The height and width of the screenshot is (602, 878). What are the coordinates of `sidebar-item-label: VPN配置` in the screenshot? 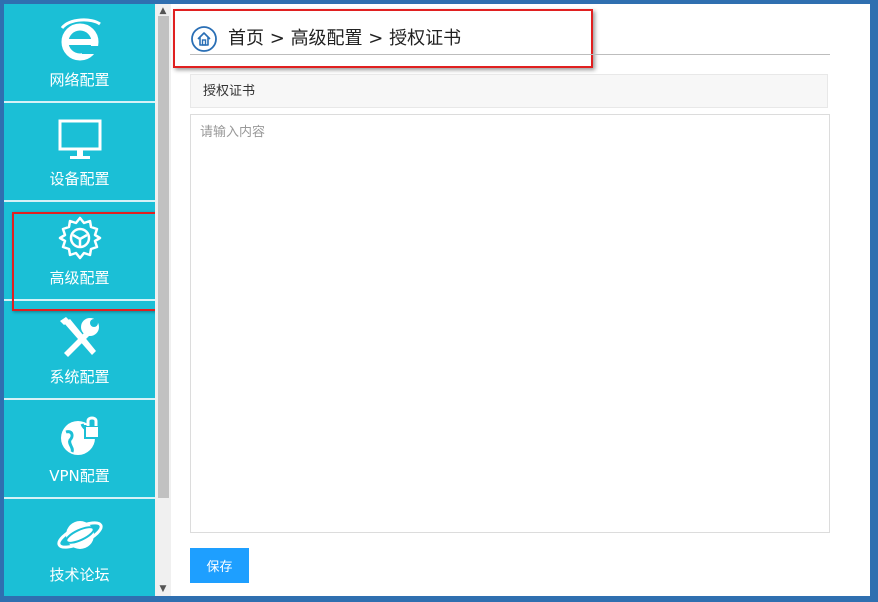 It's located at (79, 476).